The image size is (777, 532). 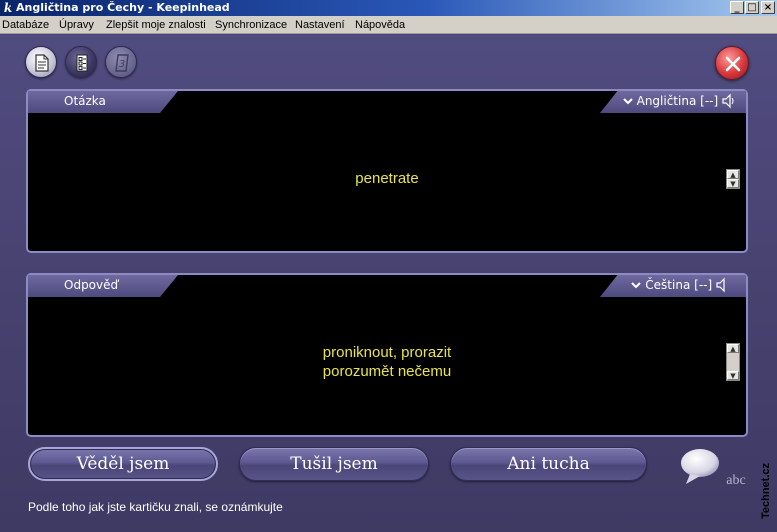 What do you see at coordinates (548, 464) in the screenshot?
I see `no-idea-button: Ani tucha` at bounding box center [548, 464].